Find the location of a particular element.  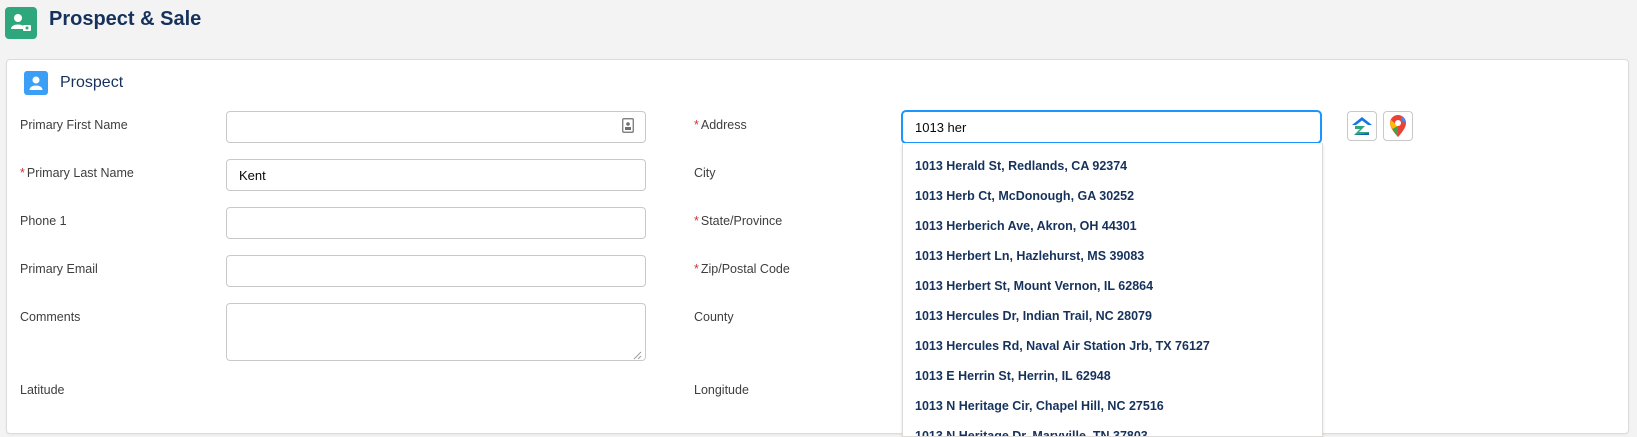

county-label: County is located at coordinates (714, 317).